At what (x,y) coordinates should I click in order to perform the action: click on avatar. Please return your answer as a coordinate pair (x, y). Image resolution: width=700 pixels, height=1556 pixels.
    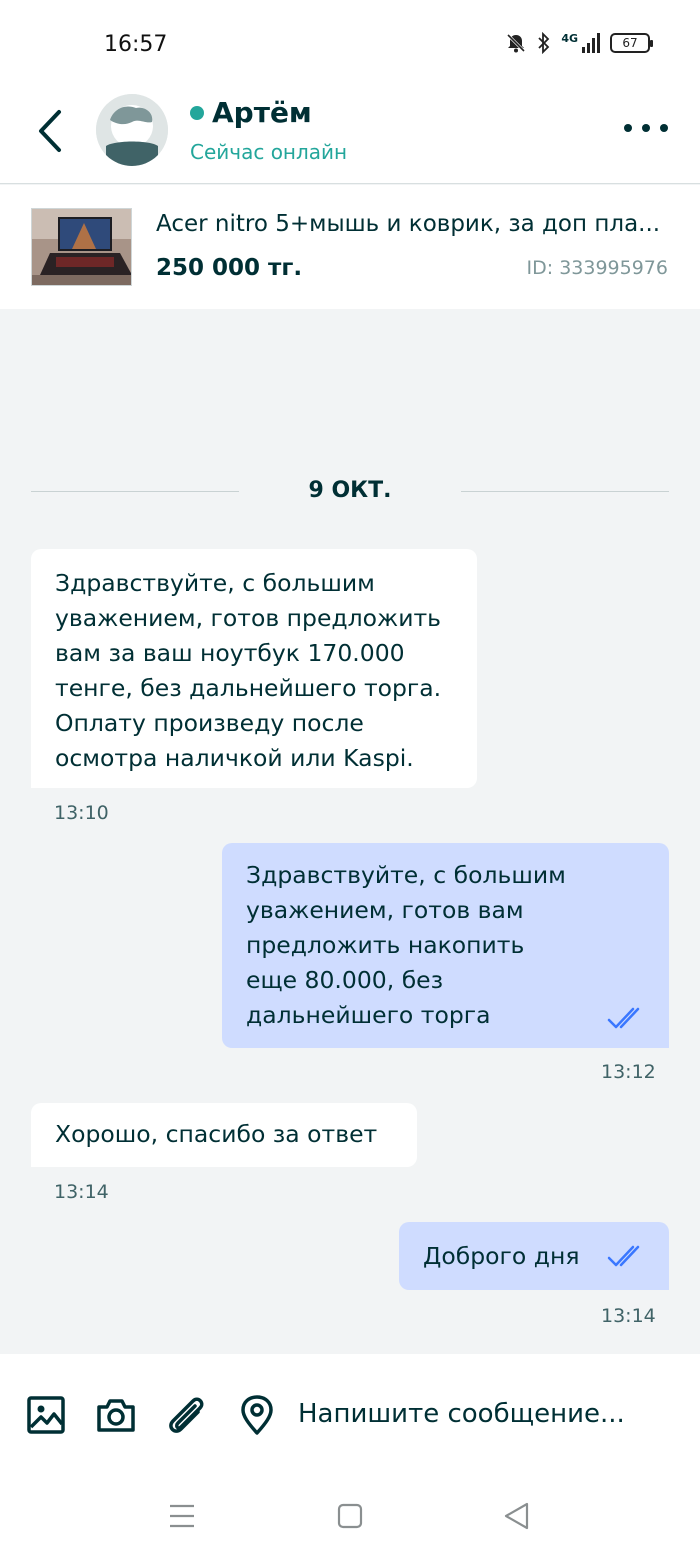
    Looking at the image, I should click on (132, 130).